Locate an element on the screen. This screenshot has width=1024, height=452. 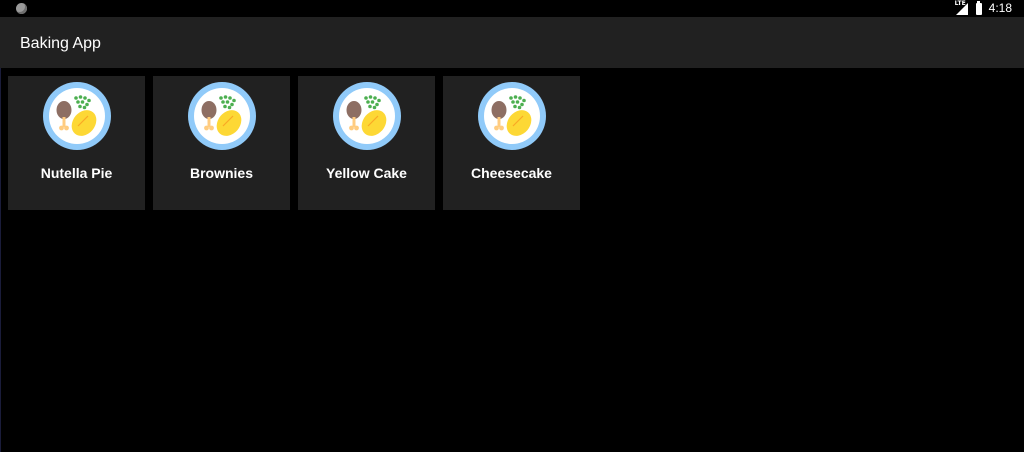
battery-icon is located at coordinates (978, 7).